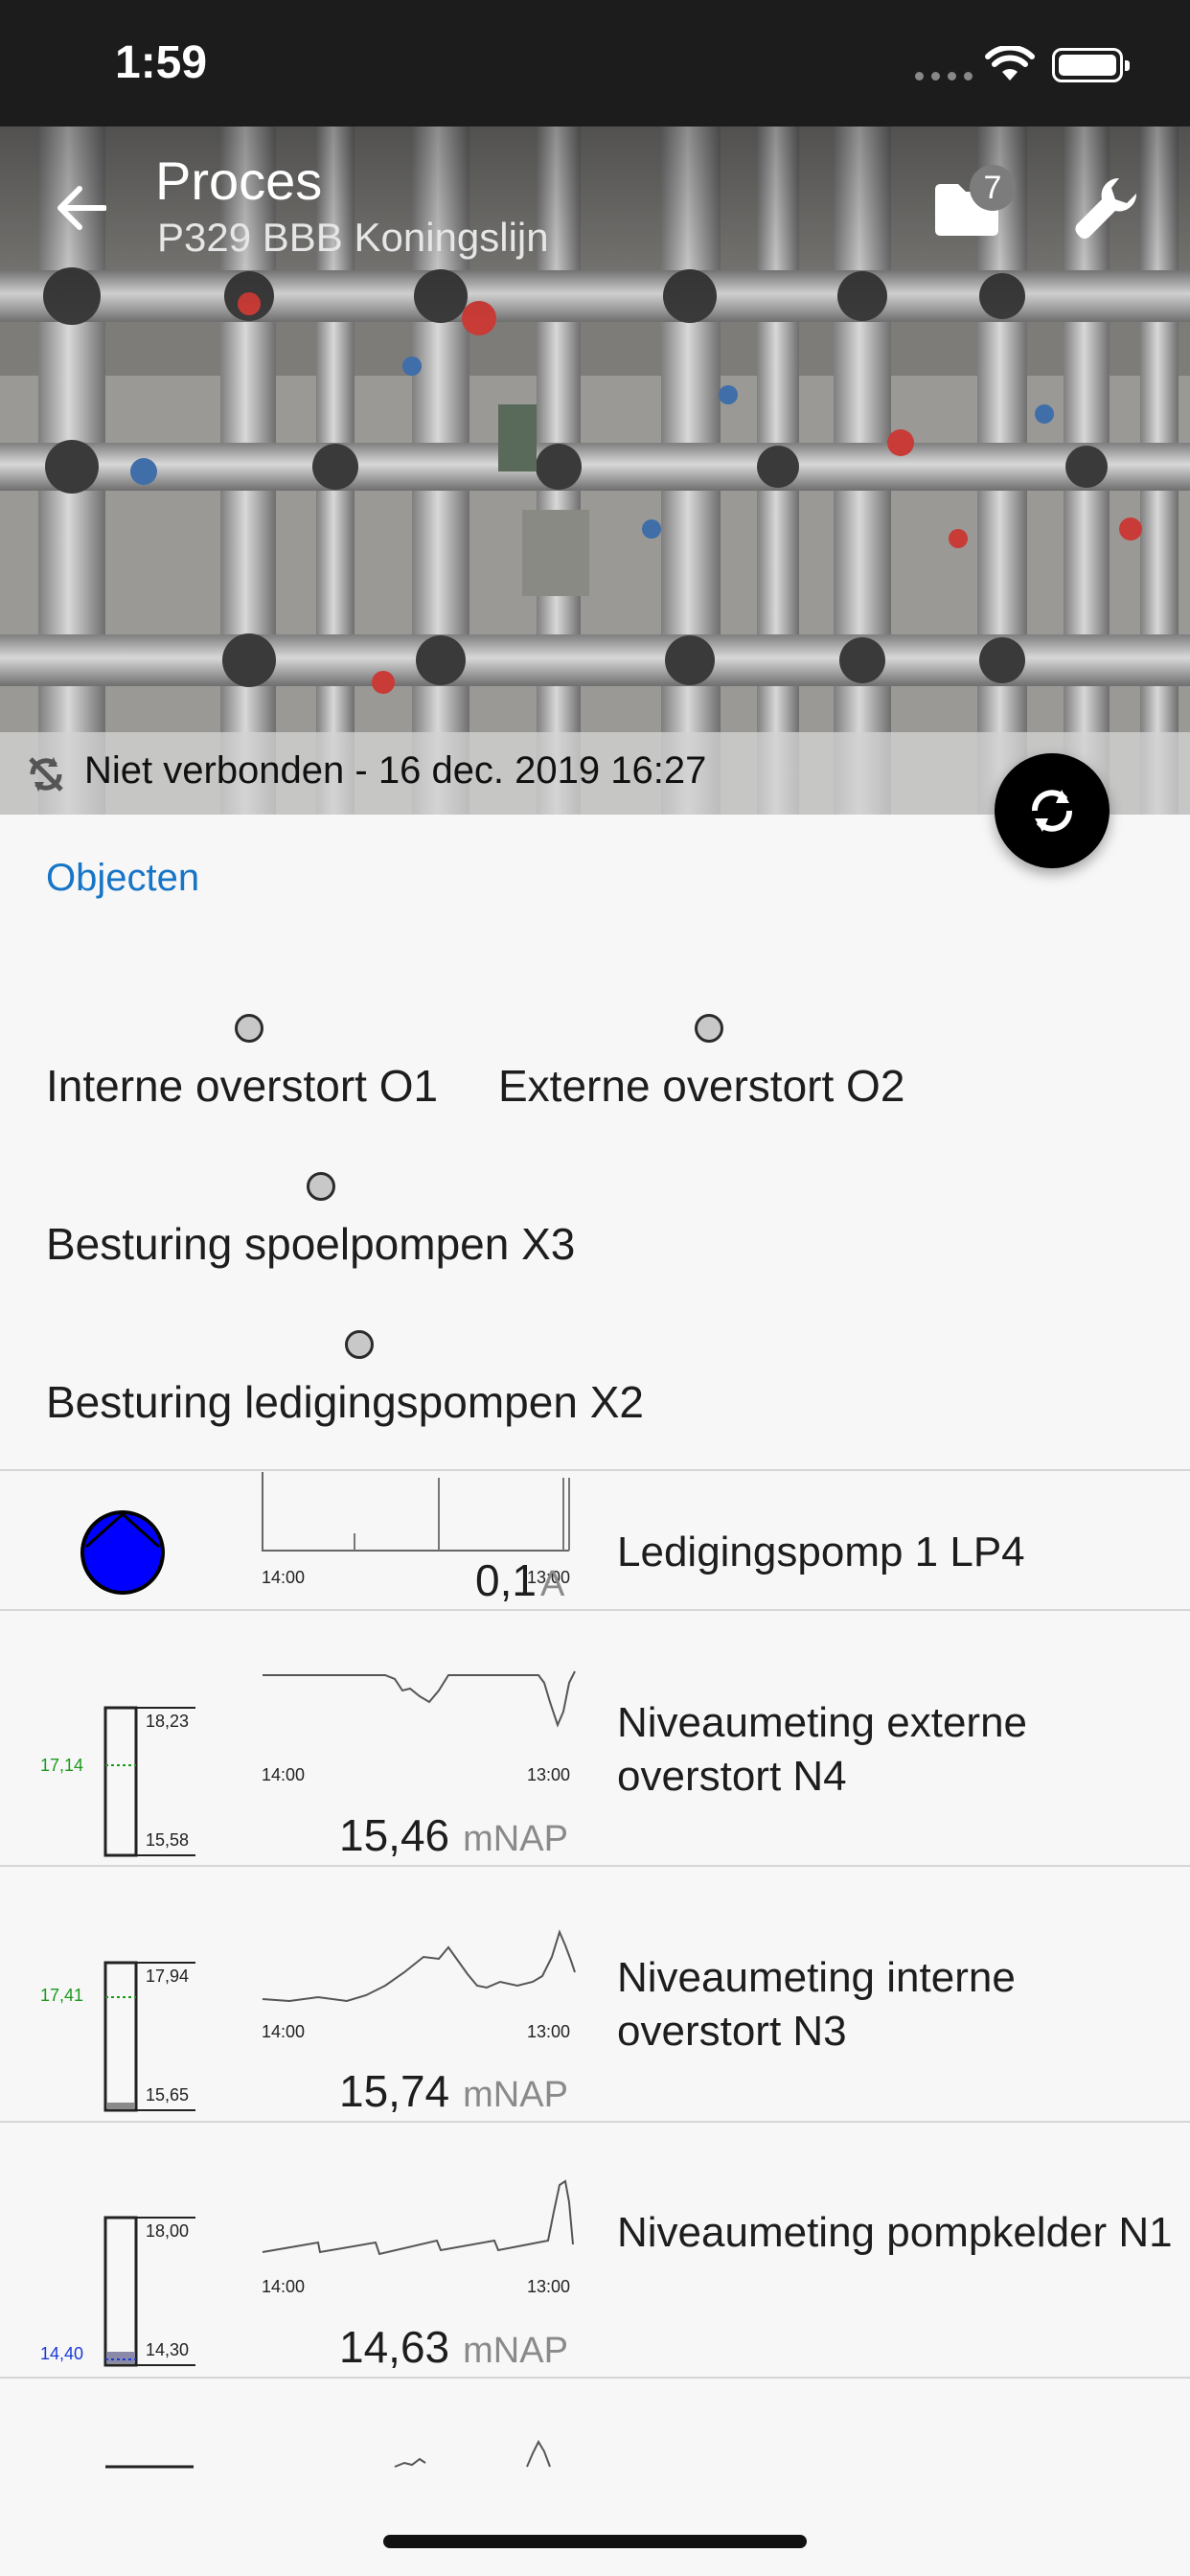 The height and width of the screenshot is (2576, 1190). What do you see at coordinates (62, 1996) in the screenshot?
I see `gauge-marker: 17,41` at bounding box center [62, 1996].